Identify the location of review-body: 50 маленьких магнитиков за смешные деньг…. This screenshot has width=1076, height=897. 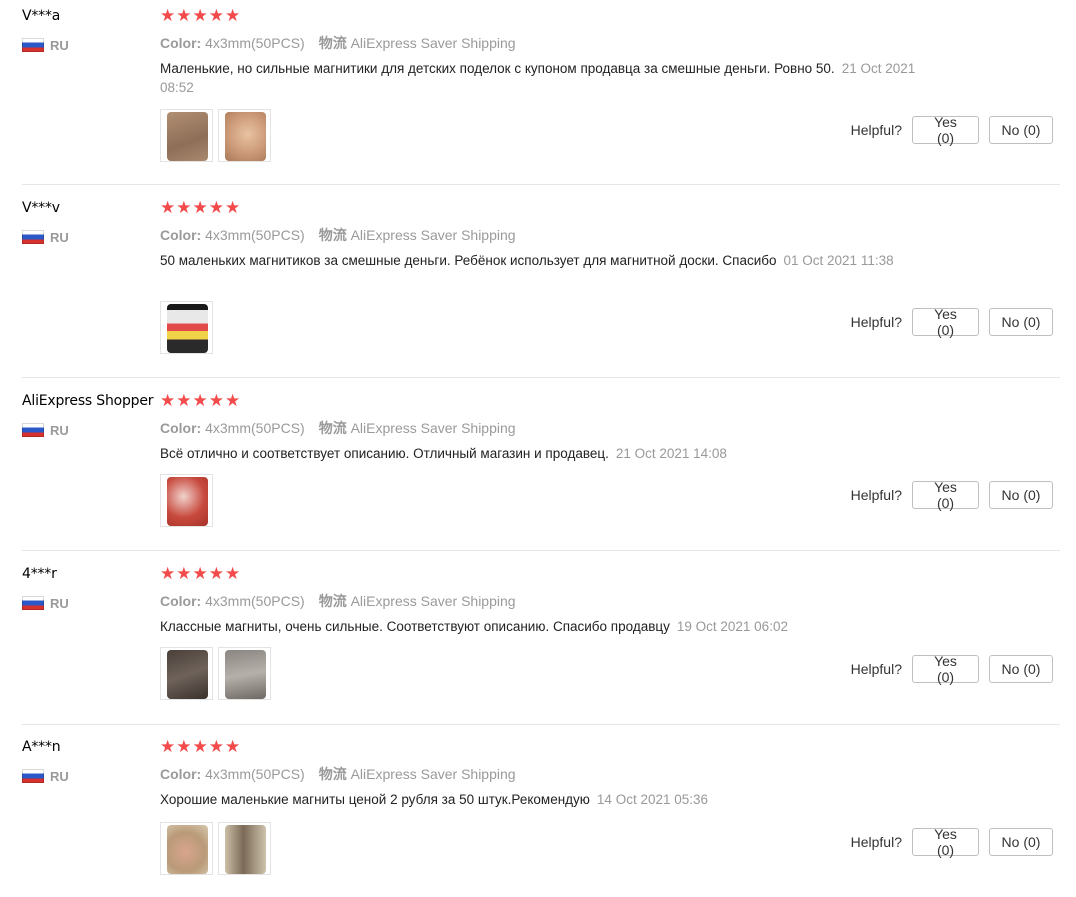
(468, 260).